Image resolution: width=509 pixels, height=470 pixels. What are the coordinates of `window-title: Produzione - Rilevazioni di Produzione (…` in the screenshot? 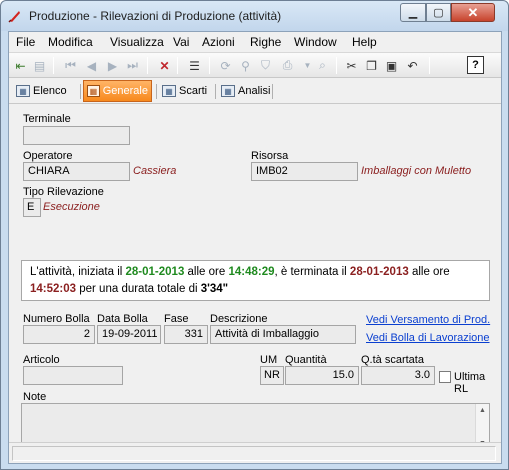 It's located at (155, 16).